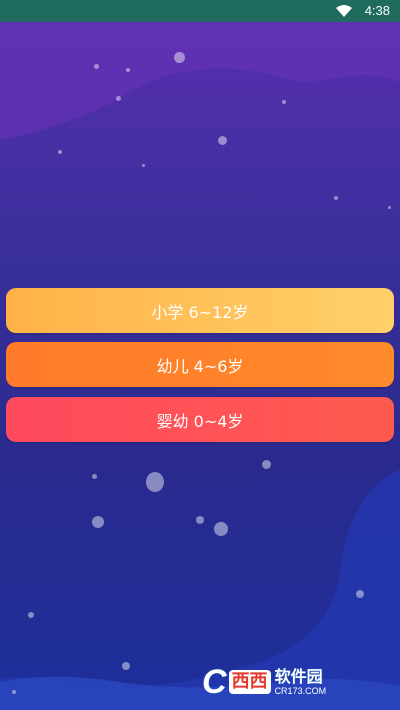 The height and width of the screenshot is (710, 400). I want to click on kindergarten-label: 幼儿 4~6岁, so click(200, 366).